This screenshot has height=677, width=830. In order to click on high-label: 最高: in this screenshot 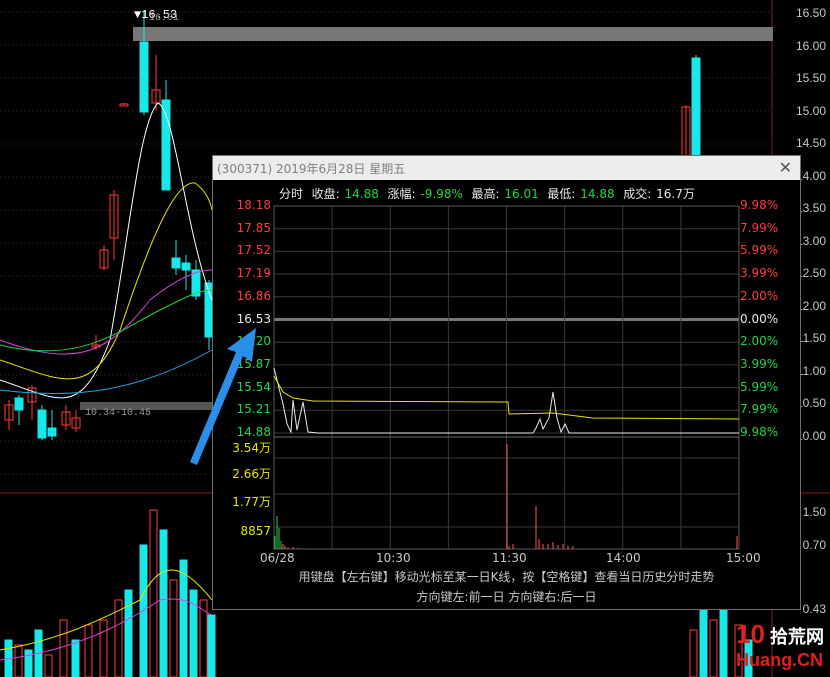, I will do `click(485, 194)`.